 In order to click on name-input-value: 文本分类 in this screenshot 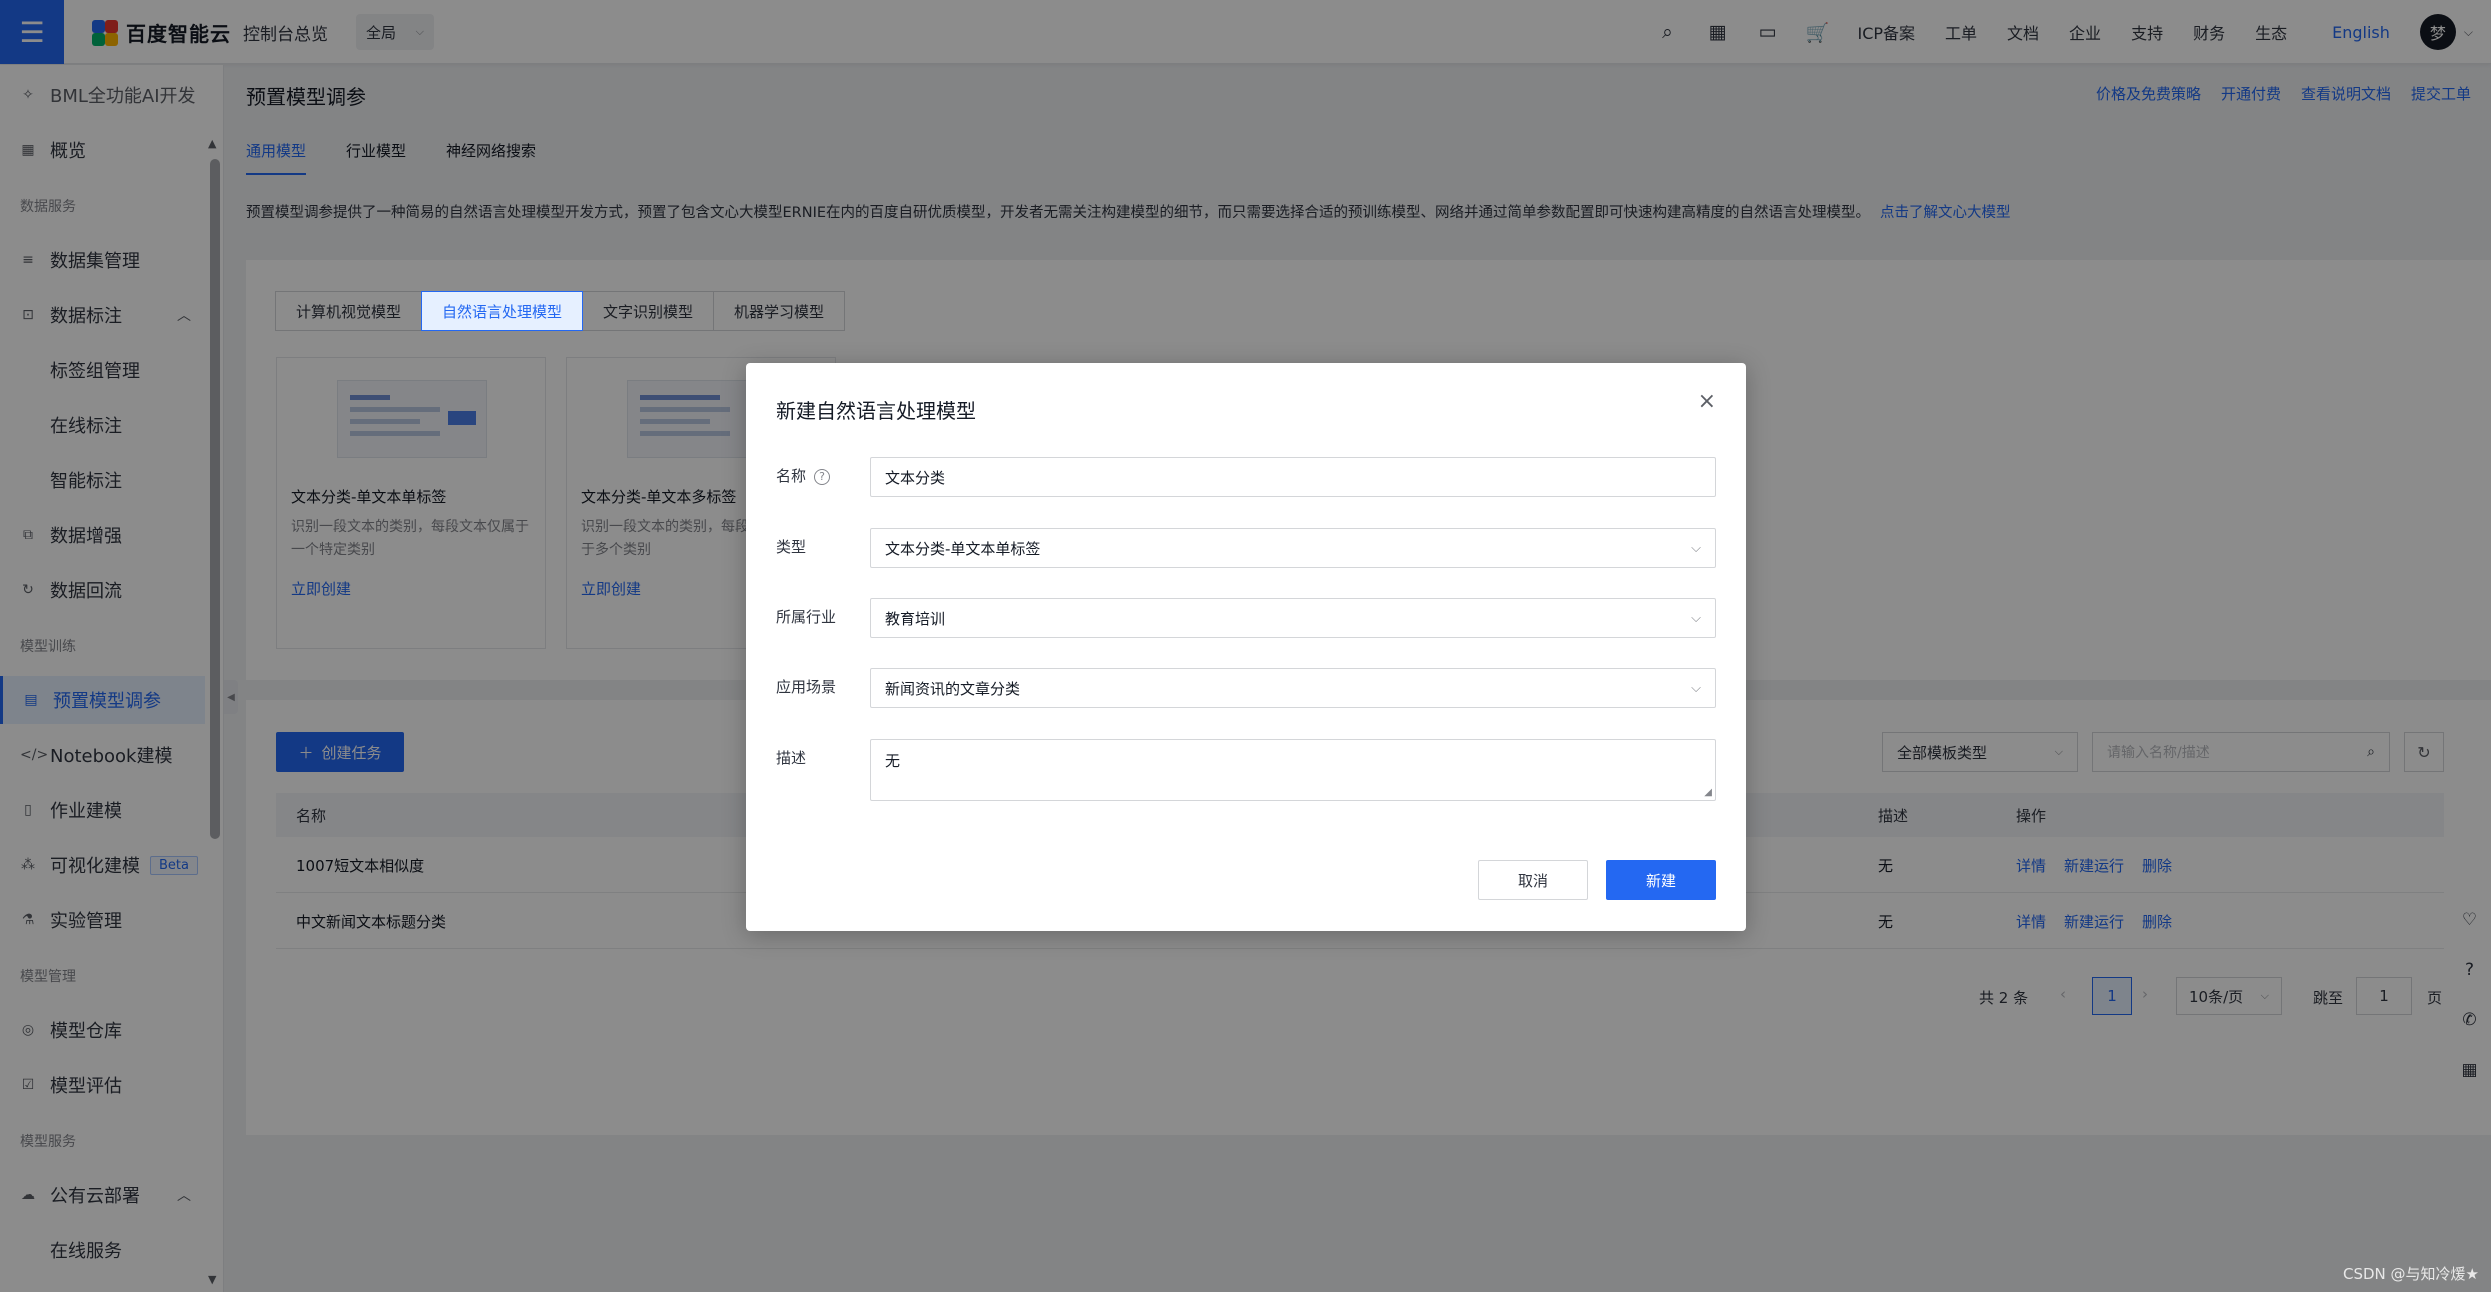, I will do `click(915, 477)`.